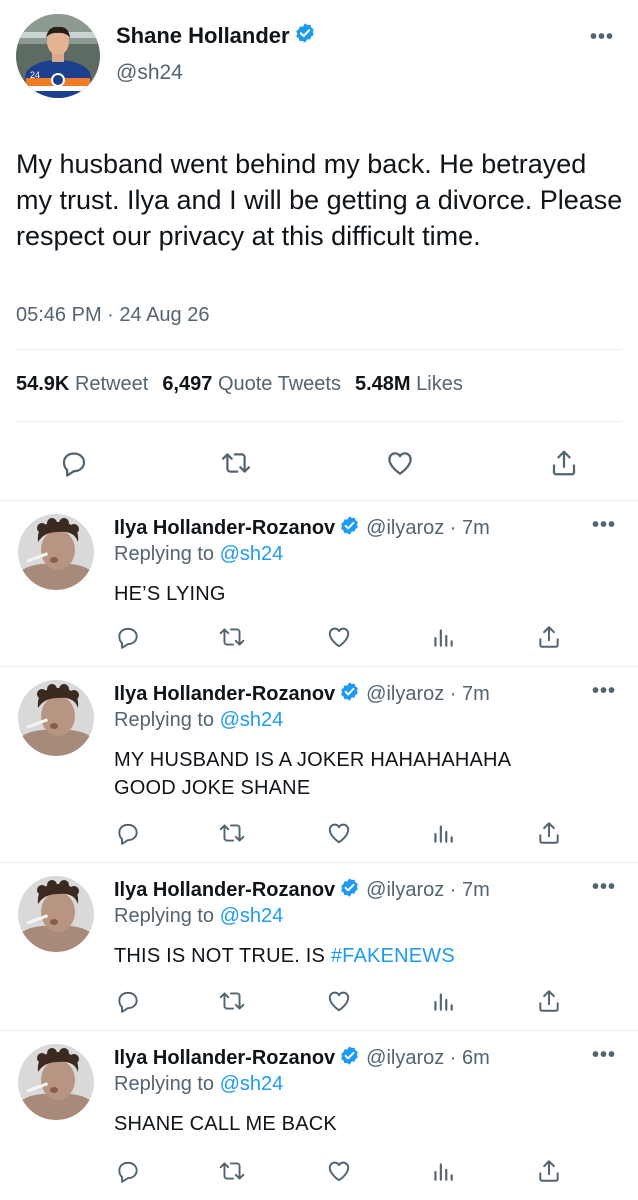  I want to click on svg-text: 24, so click(35, 75).